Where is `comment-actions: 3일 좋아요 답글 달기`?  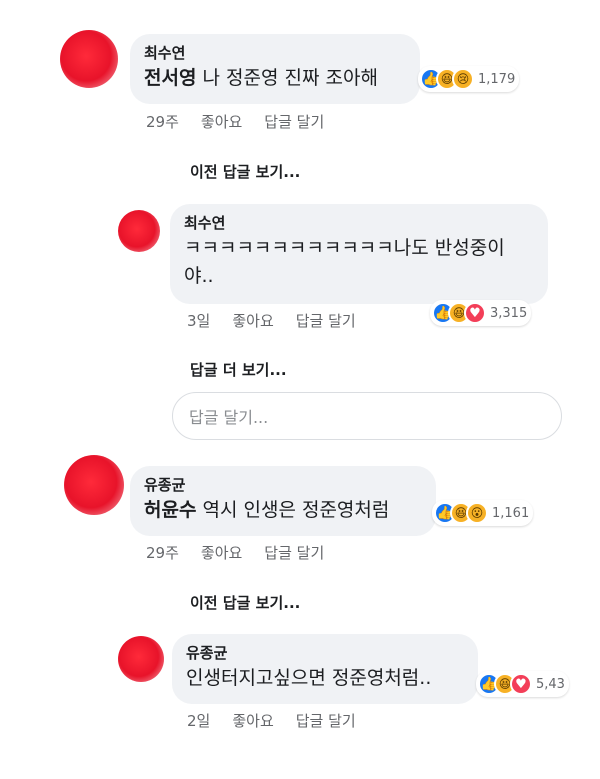 comment-actions: 3일 좋아요 답글 달기 is located at coordinates (271, 320).